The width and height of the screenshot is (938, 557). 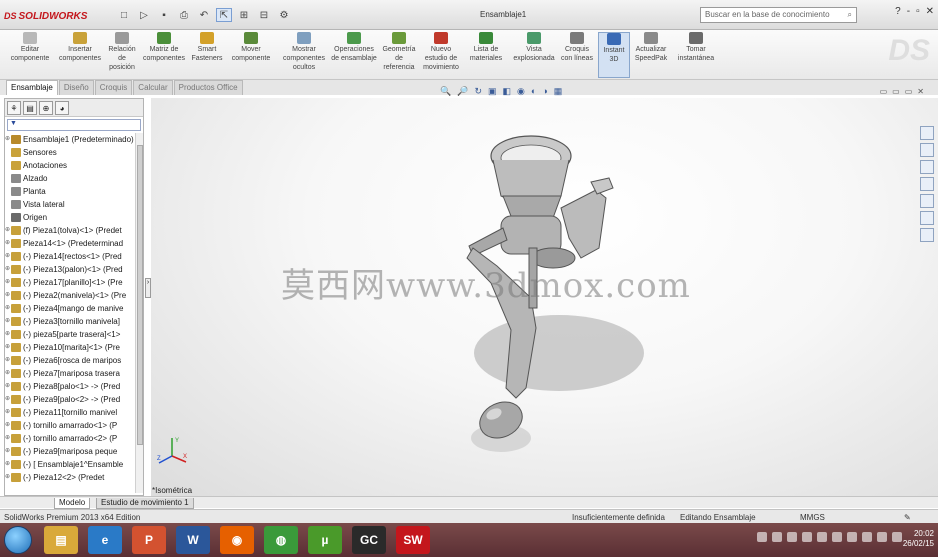 What do you see at coordinates (930, 11) in the screenshot?
I see `close-button: ✕` at bounding box center [930, 11].